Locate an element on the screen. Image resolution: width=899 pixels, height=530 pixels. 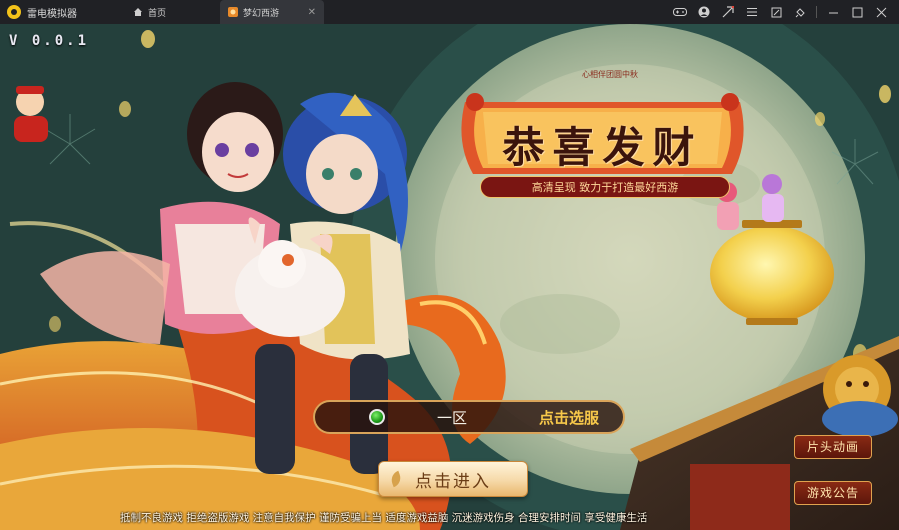
server-status-icon is located at coordinates (377, 417).